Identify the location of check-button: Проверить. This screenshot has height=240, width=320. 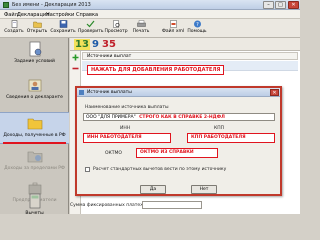
(90, 28).